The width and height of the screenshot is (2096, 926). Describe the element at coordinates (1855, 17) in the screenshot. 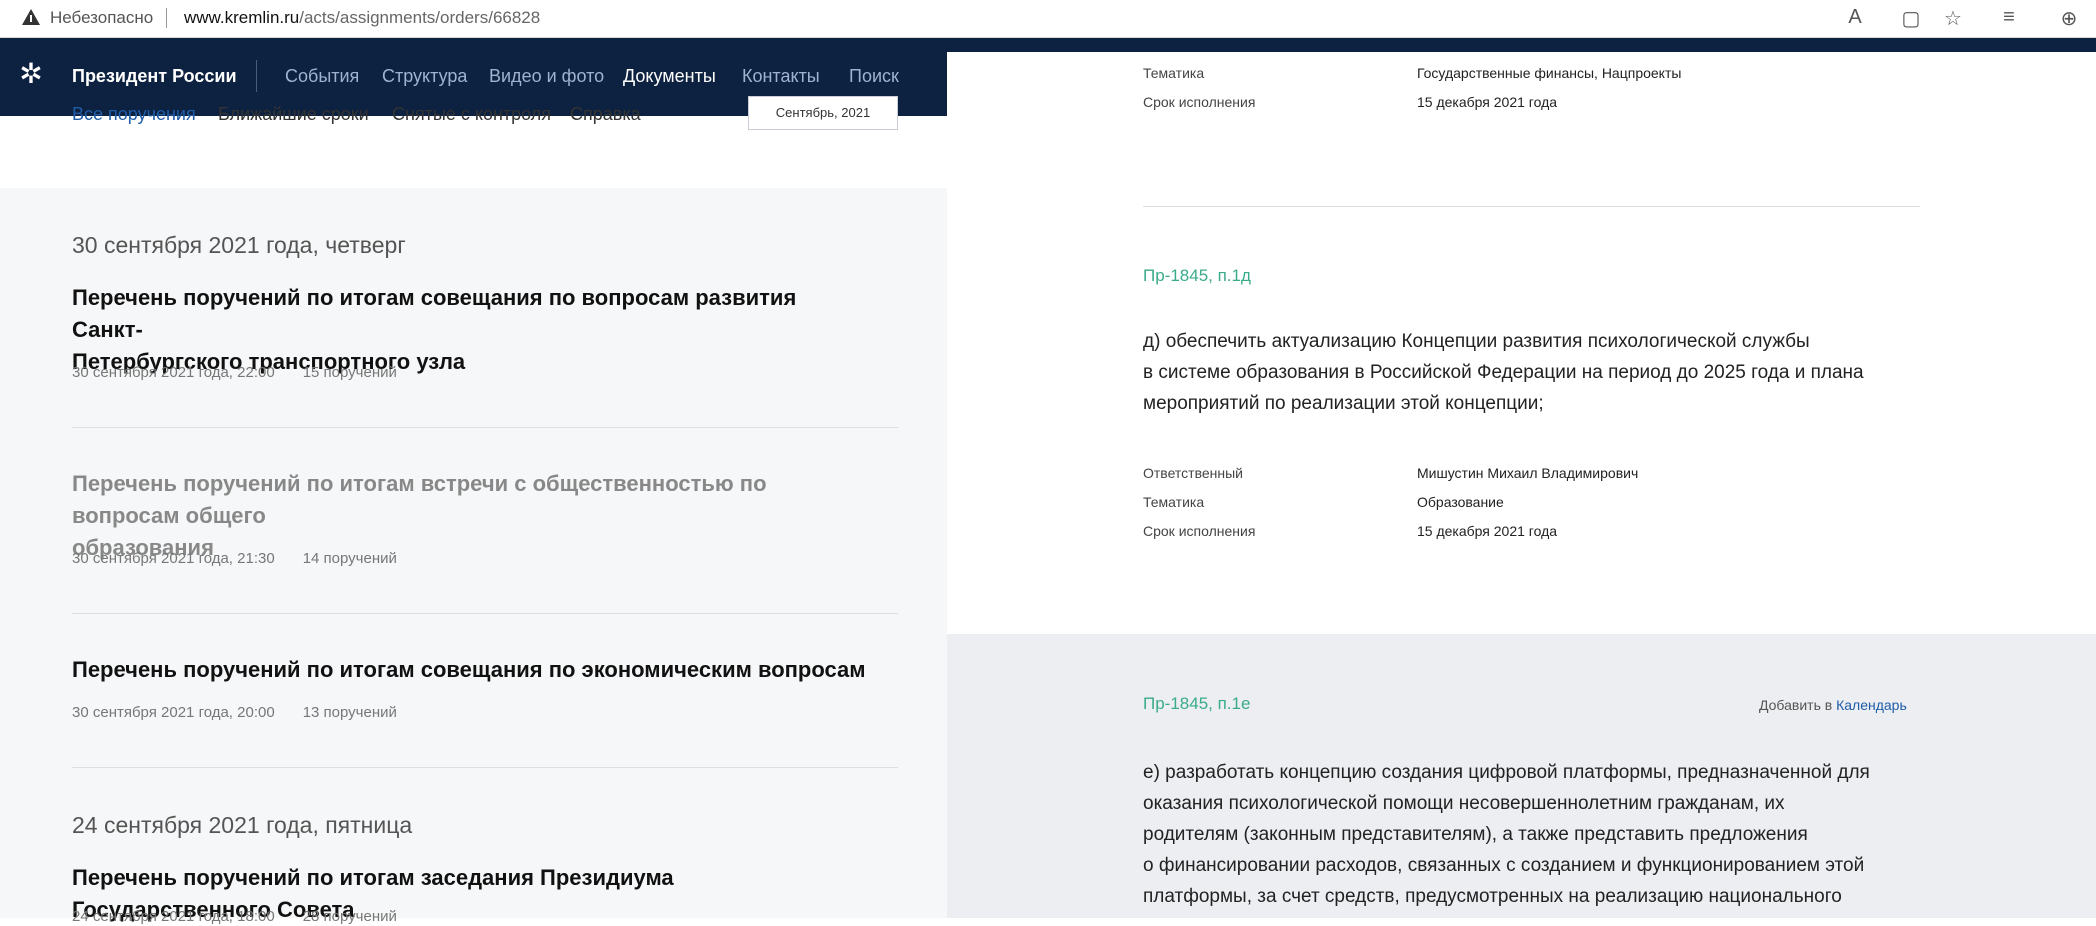

I see `read-aloud-icon: A` at that location.